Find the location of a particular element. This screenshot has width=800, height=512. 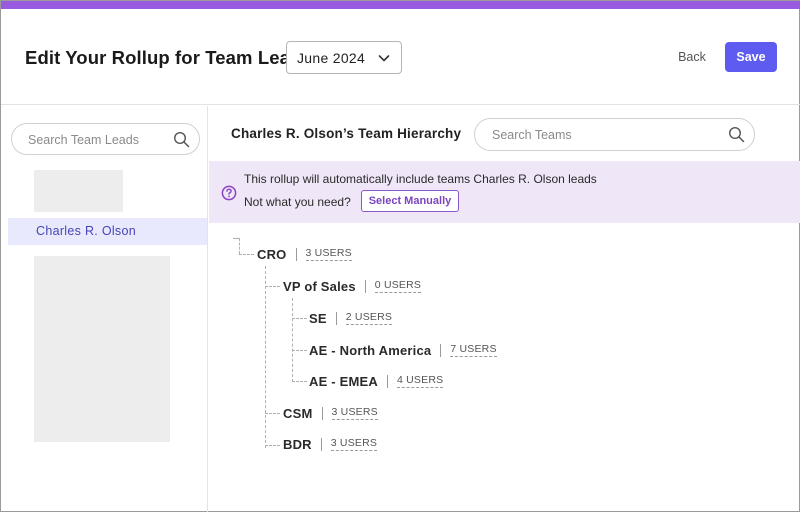

tree-node-csm: CSM 3 USERS is located at coordinates (330, 413).